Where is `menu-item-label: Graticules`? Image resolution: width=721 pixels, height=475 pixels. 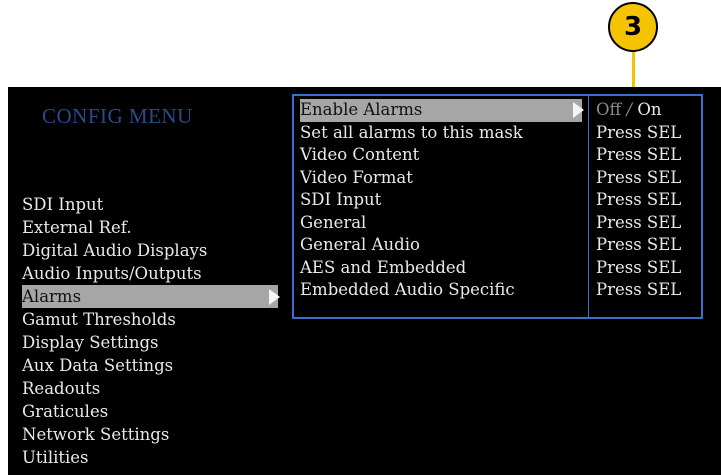 menu-item-label: Graticules is located at coordinates (65, 411).